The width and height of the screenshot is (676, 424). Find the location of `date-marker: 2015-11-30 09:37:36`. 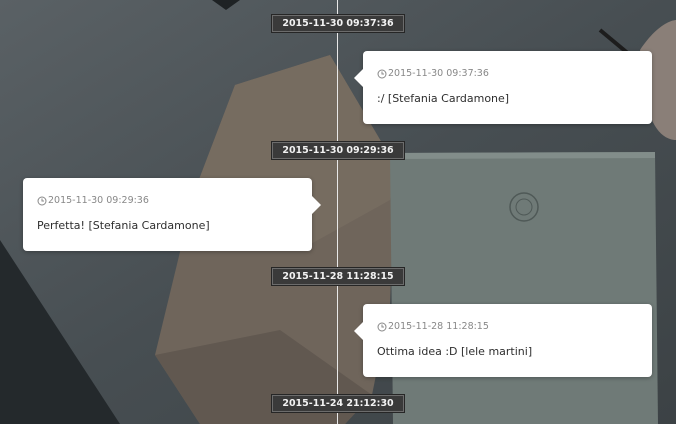

date-marker: 2015-11-30 09:37:36 is located at coordinates (338, 23).